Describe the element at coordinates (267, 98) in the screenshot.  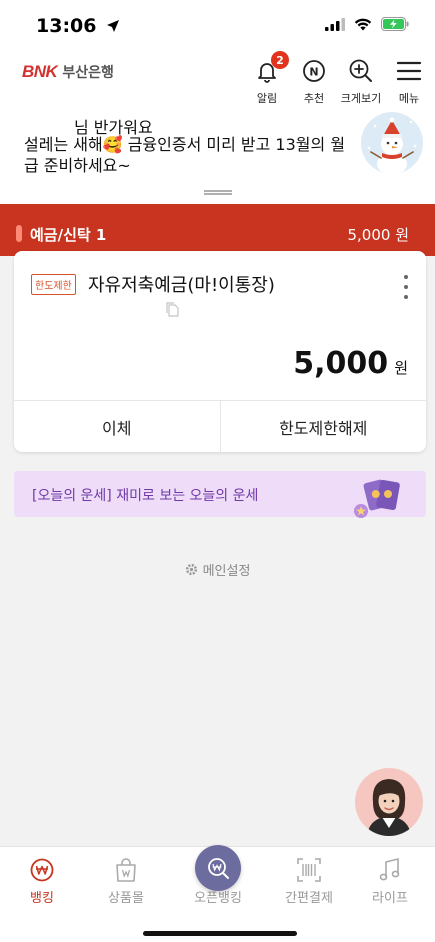
I see `notifications-label: 알림` at that location.